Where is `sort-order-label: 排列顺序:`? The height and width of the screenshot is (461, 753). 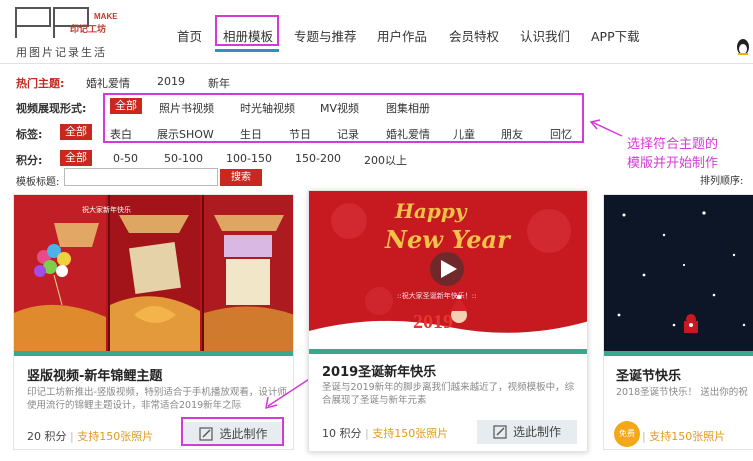 sort-order-label: 排列顺序: is located at coordinates (721, 179).